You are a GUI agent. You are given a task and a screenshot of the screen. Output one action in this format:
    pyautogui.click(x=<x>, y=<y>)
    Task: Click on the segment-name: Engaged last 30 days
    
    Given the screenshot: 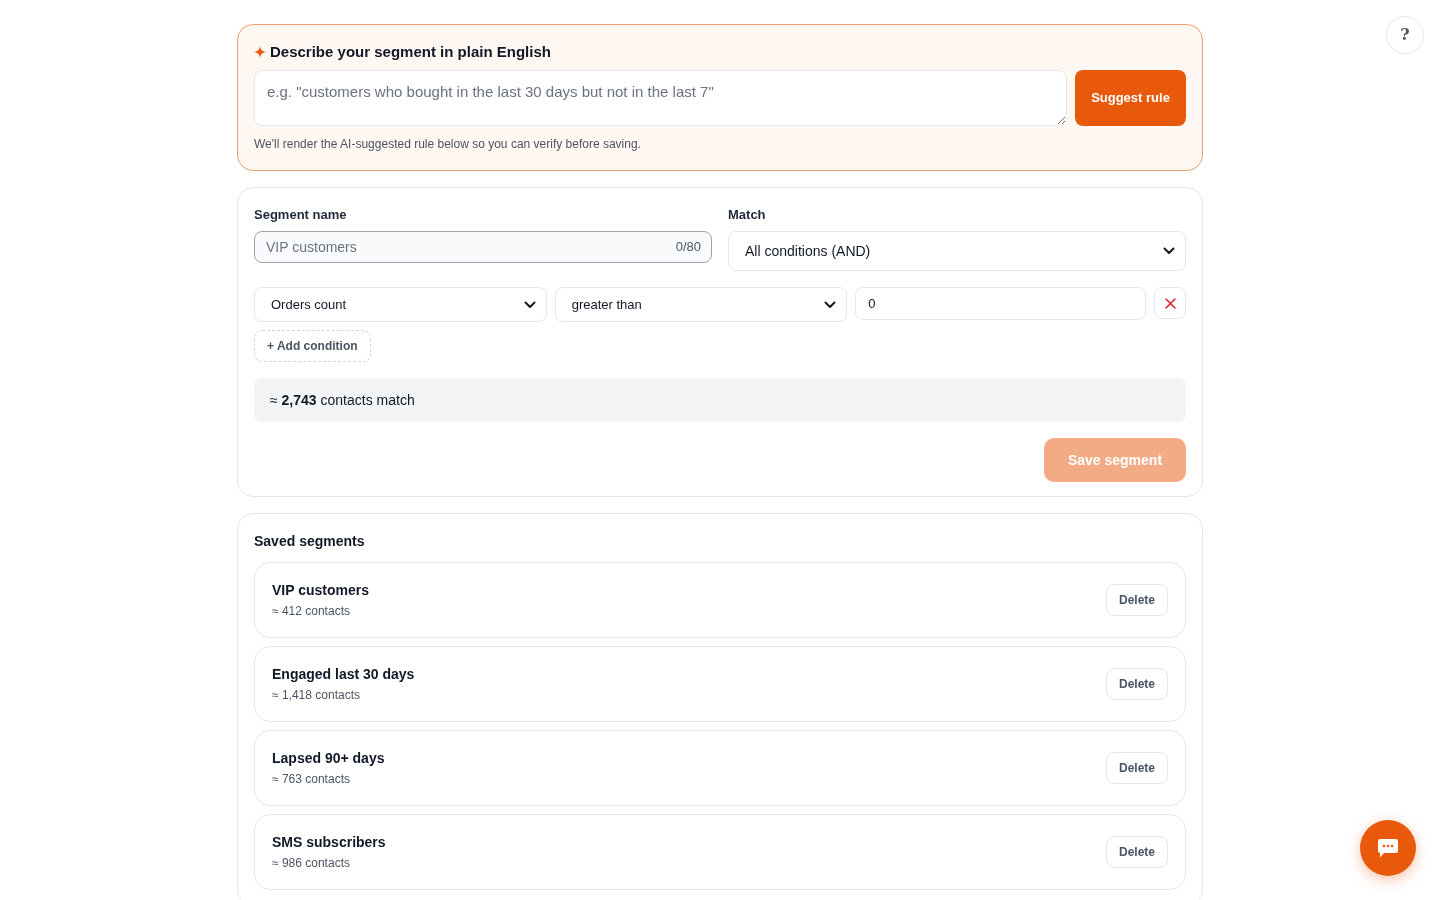 What is the action you would take?
    pyautogui.click(x=343, y=674)
    